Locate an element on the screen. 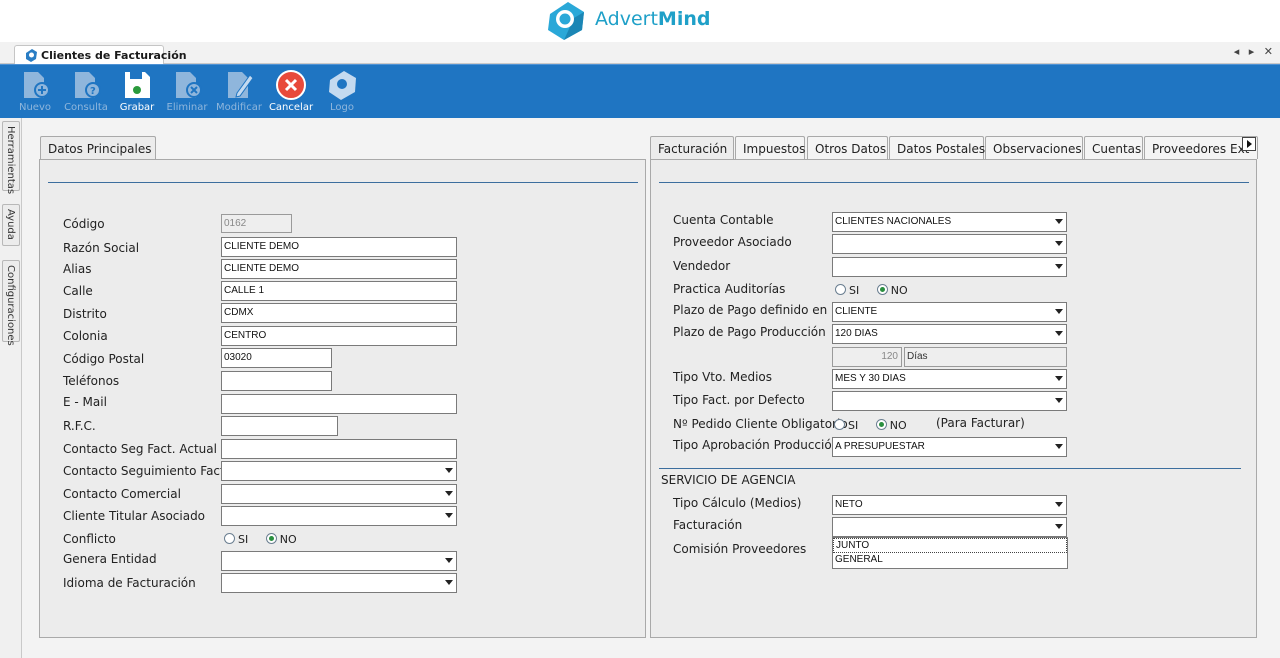 The image size is (1280, 658). logo-icon is located at coordinates (342, 85).